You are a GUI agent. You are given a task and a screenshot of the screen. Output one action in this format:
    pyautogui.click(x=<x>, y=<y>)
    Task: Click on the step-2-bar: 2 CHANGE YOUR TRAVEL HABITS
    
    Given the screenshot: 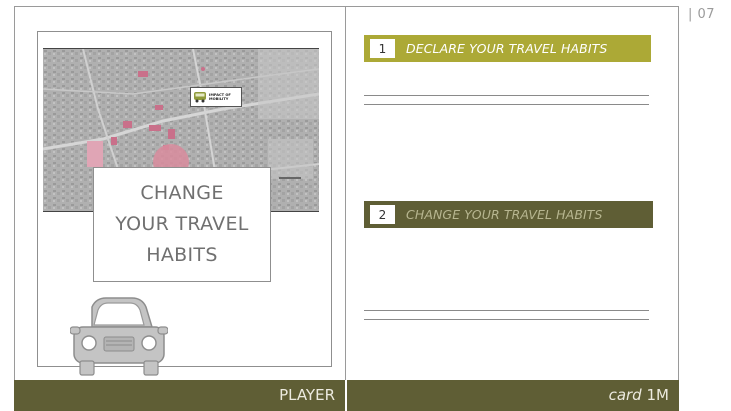 What is the action you would take?
    pyautogui.click(x=508, y=214)
    